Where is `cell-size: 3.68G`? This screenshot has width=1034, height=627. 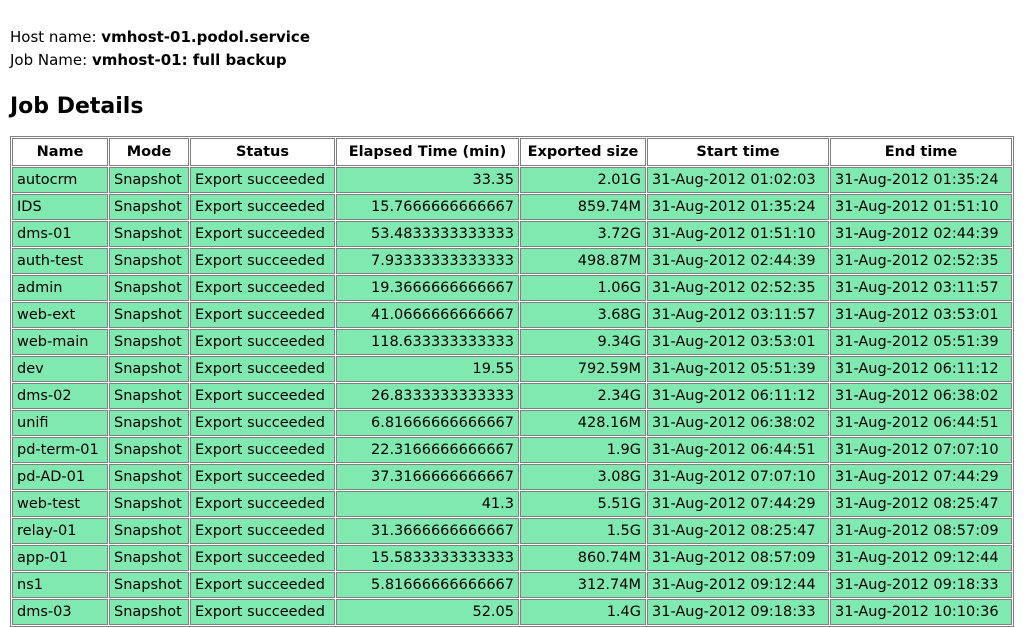 cell-size: 3.68G is located at coordinates (583, 315).